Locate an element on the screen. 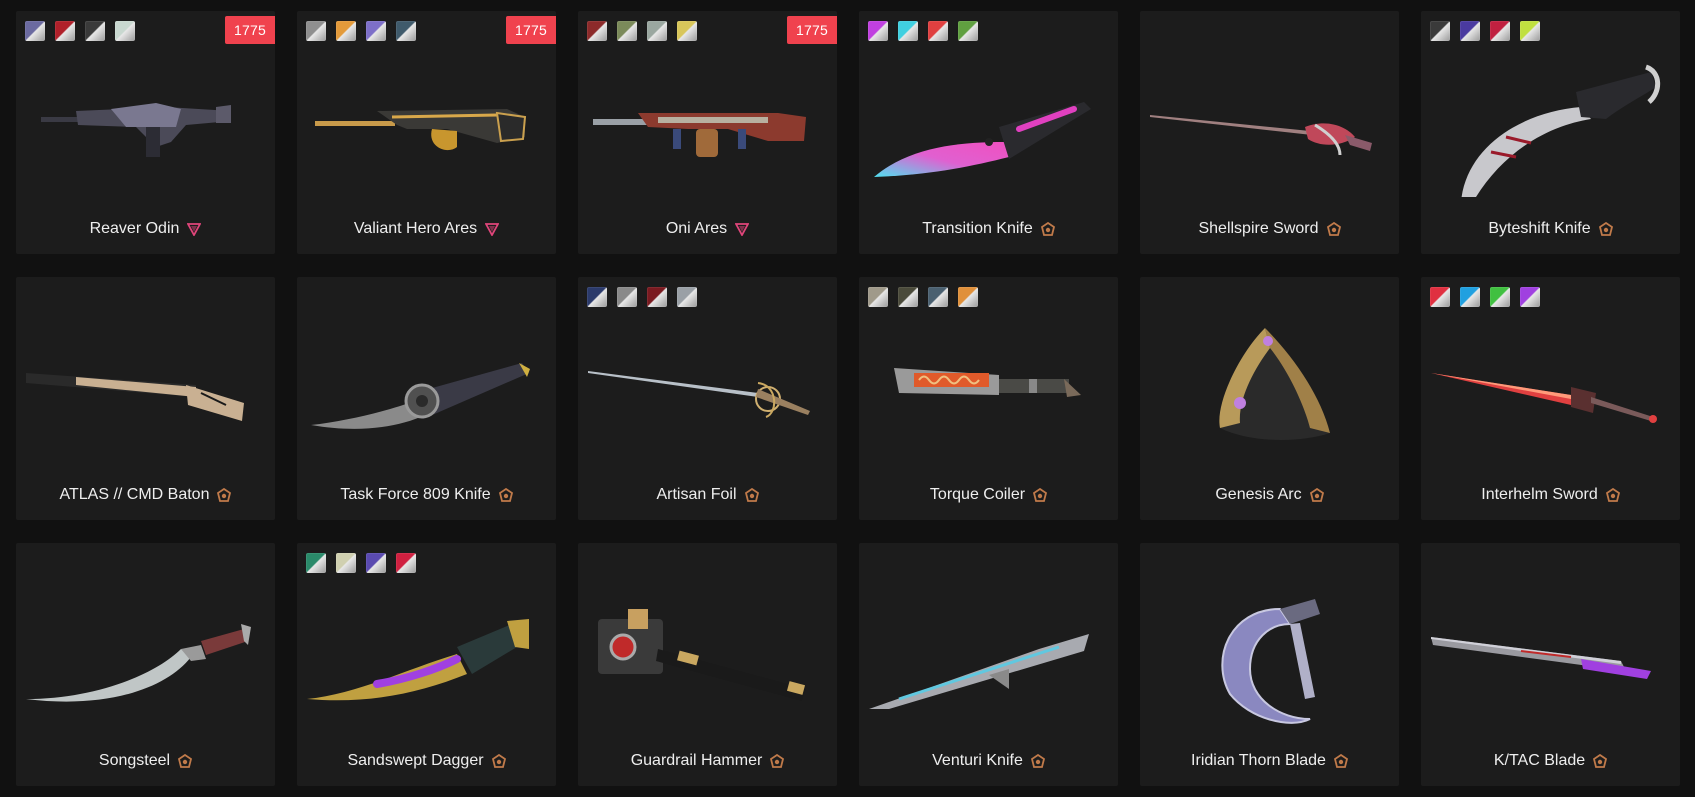 The image size is (1695, 797). skin-card: Iridian Thorn Blade is located at coordinates (1269, 664).